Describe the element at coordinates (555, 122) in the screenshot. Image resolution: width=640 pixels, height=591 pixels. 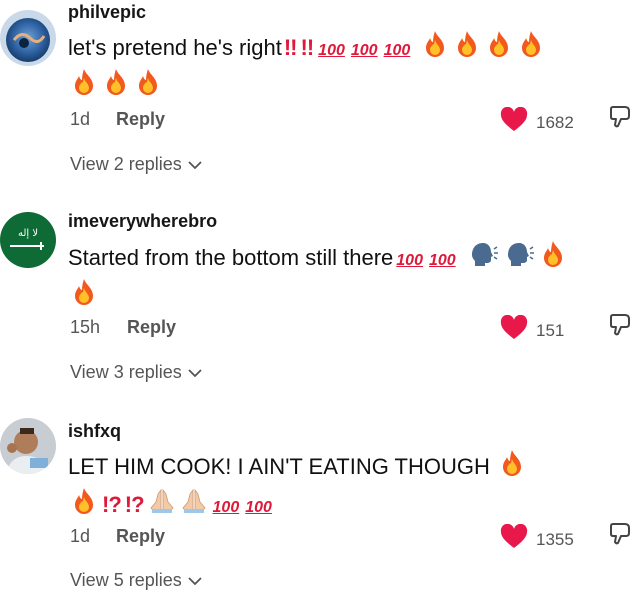
I see `like-count: 1682` at that location.